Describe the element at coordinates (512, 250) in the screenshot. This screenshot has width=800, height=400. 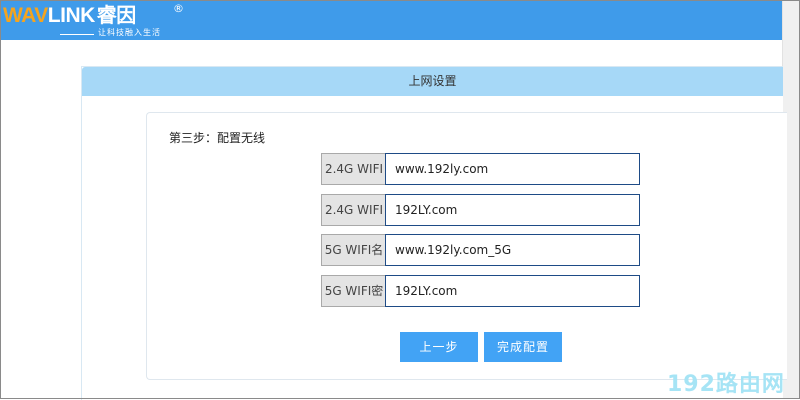
I see `wifi-5g-name-input` at that location.